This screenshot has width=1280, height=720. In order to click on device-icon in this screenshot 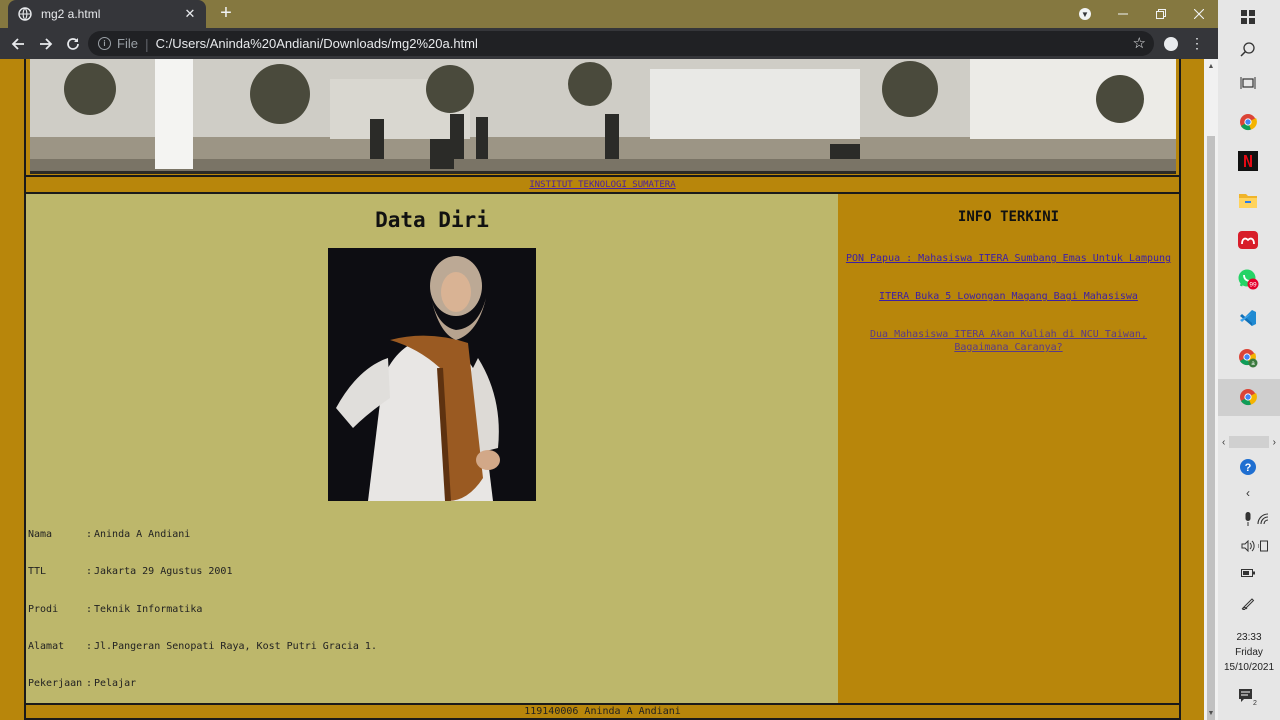, I will do `click(1264, 546)`.